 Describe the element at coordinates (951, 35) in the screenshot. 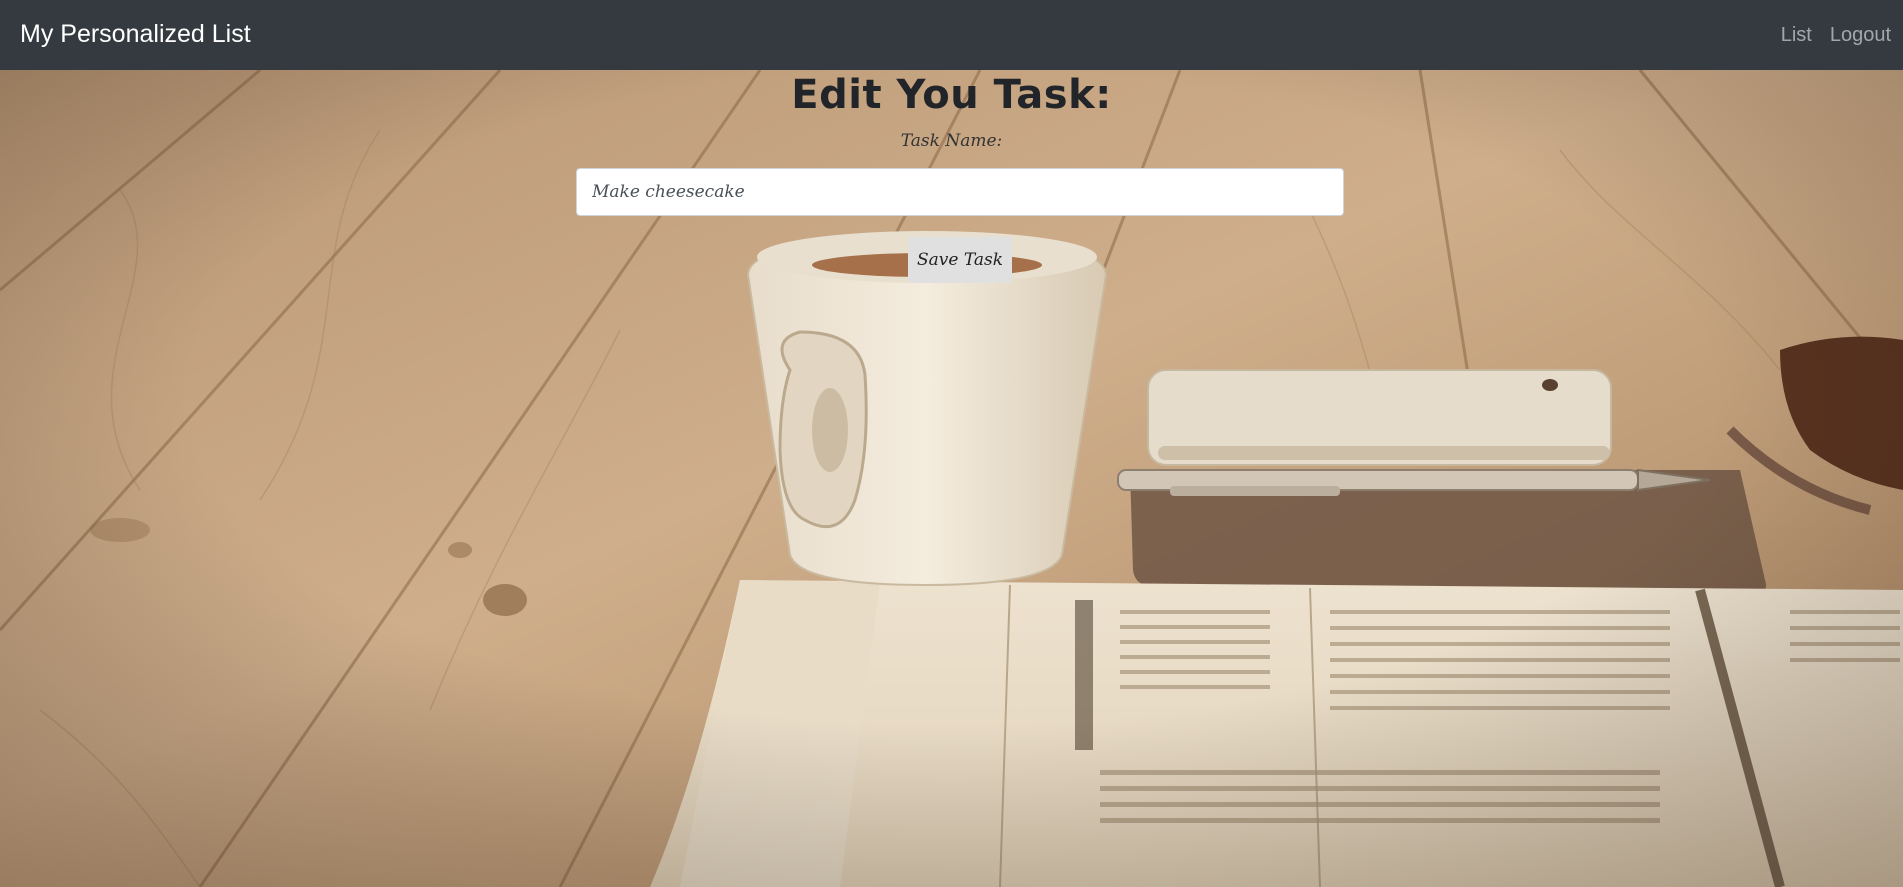

I see `top-navbar: My Personalized List List Logout` at that location.